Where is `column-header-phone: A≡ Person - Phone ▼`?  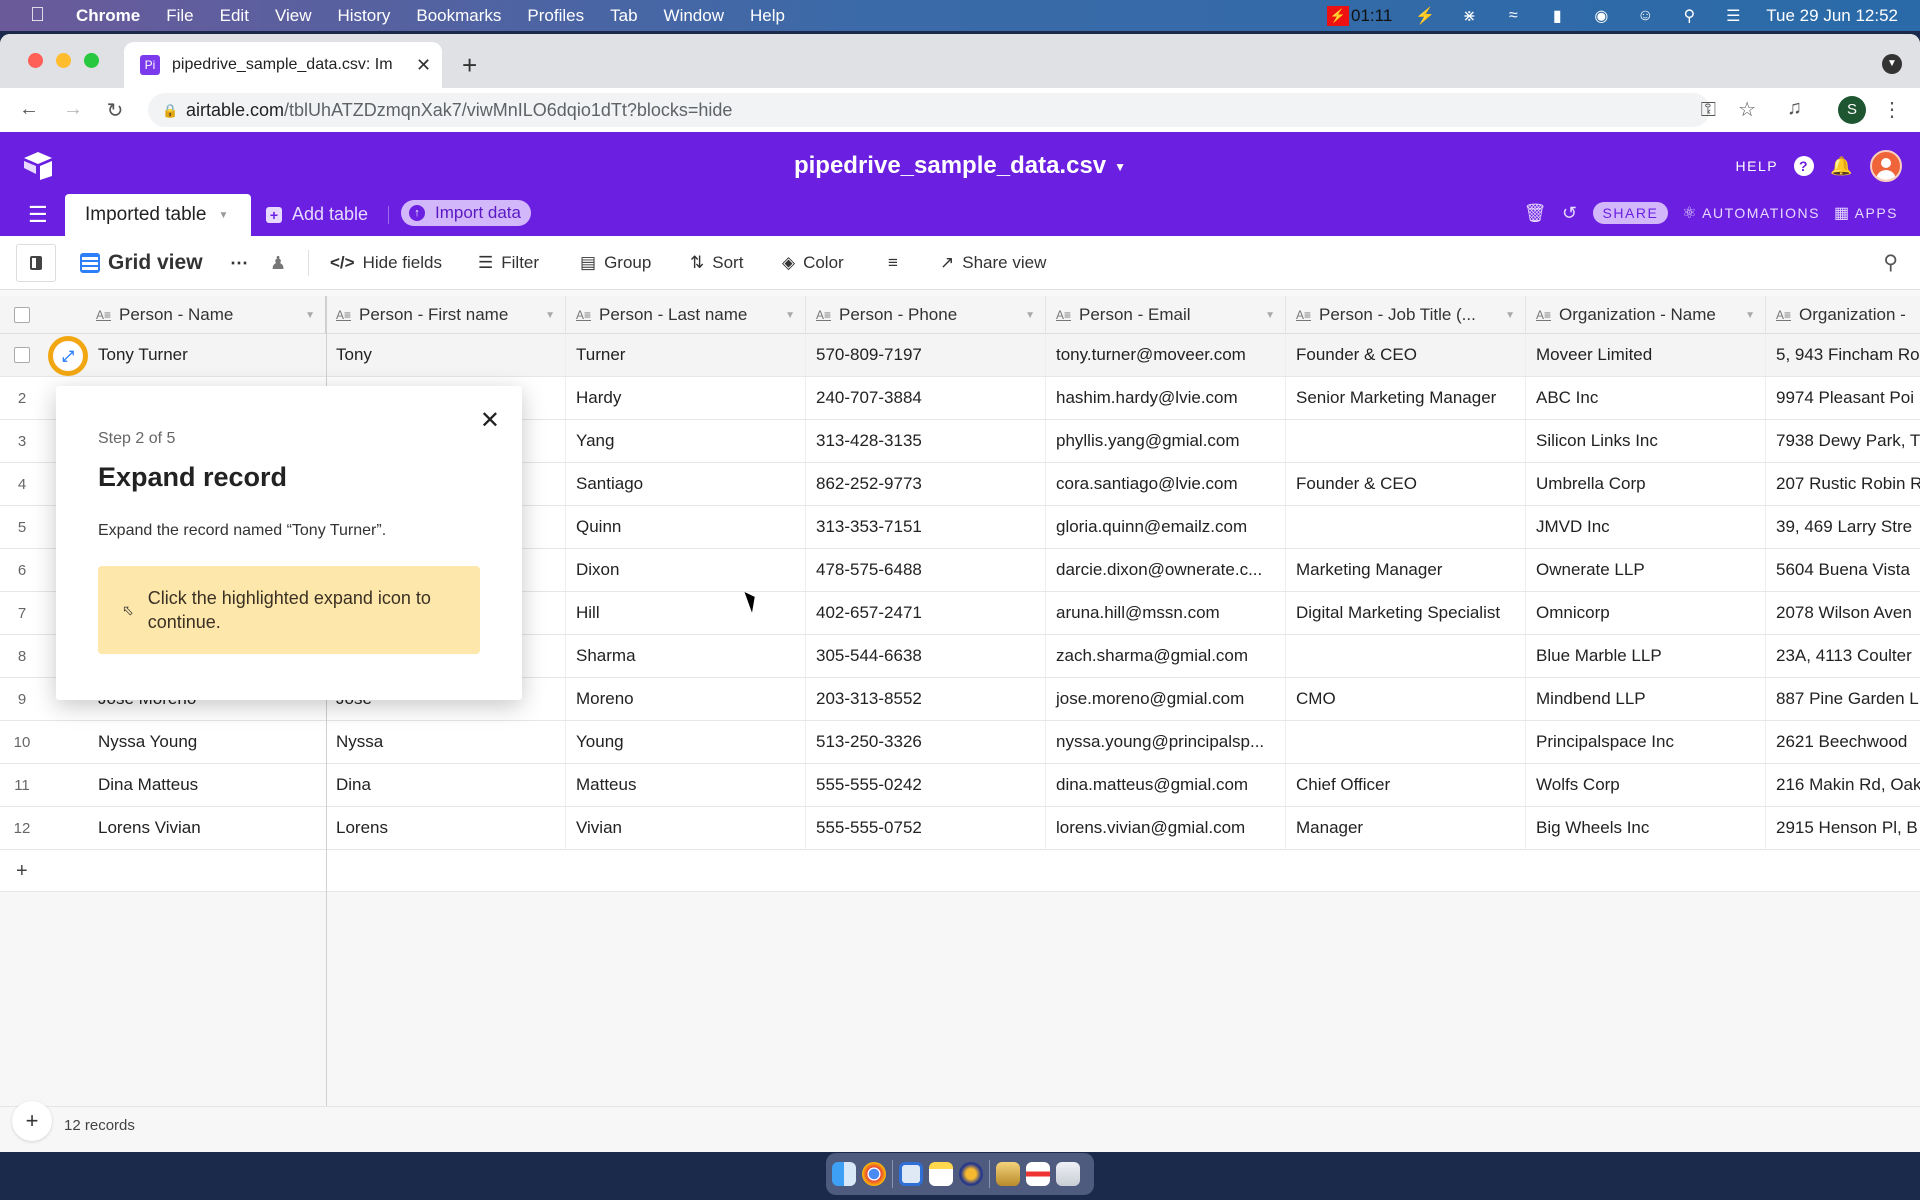
column-header-phone: A≡ Person - Phone ▼ is located at coordinates (926, 315).